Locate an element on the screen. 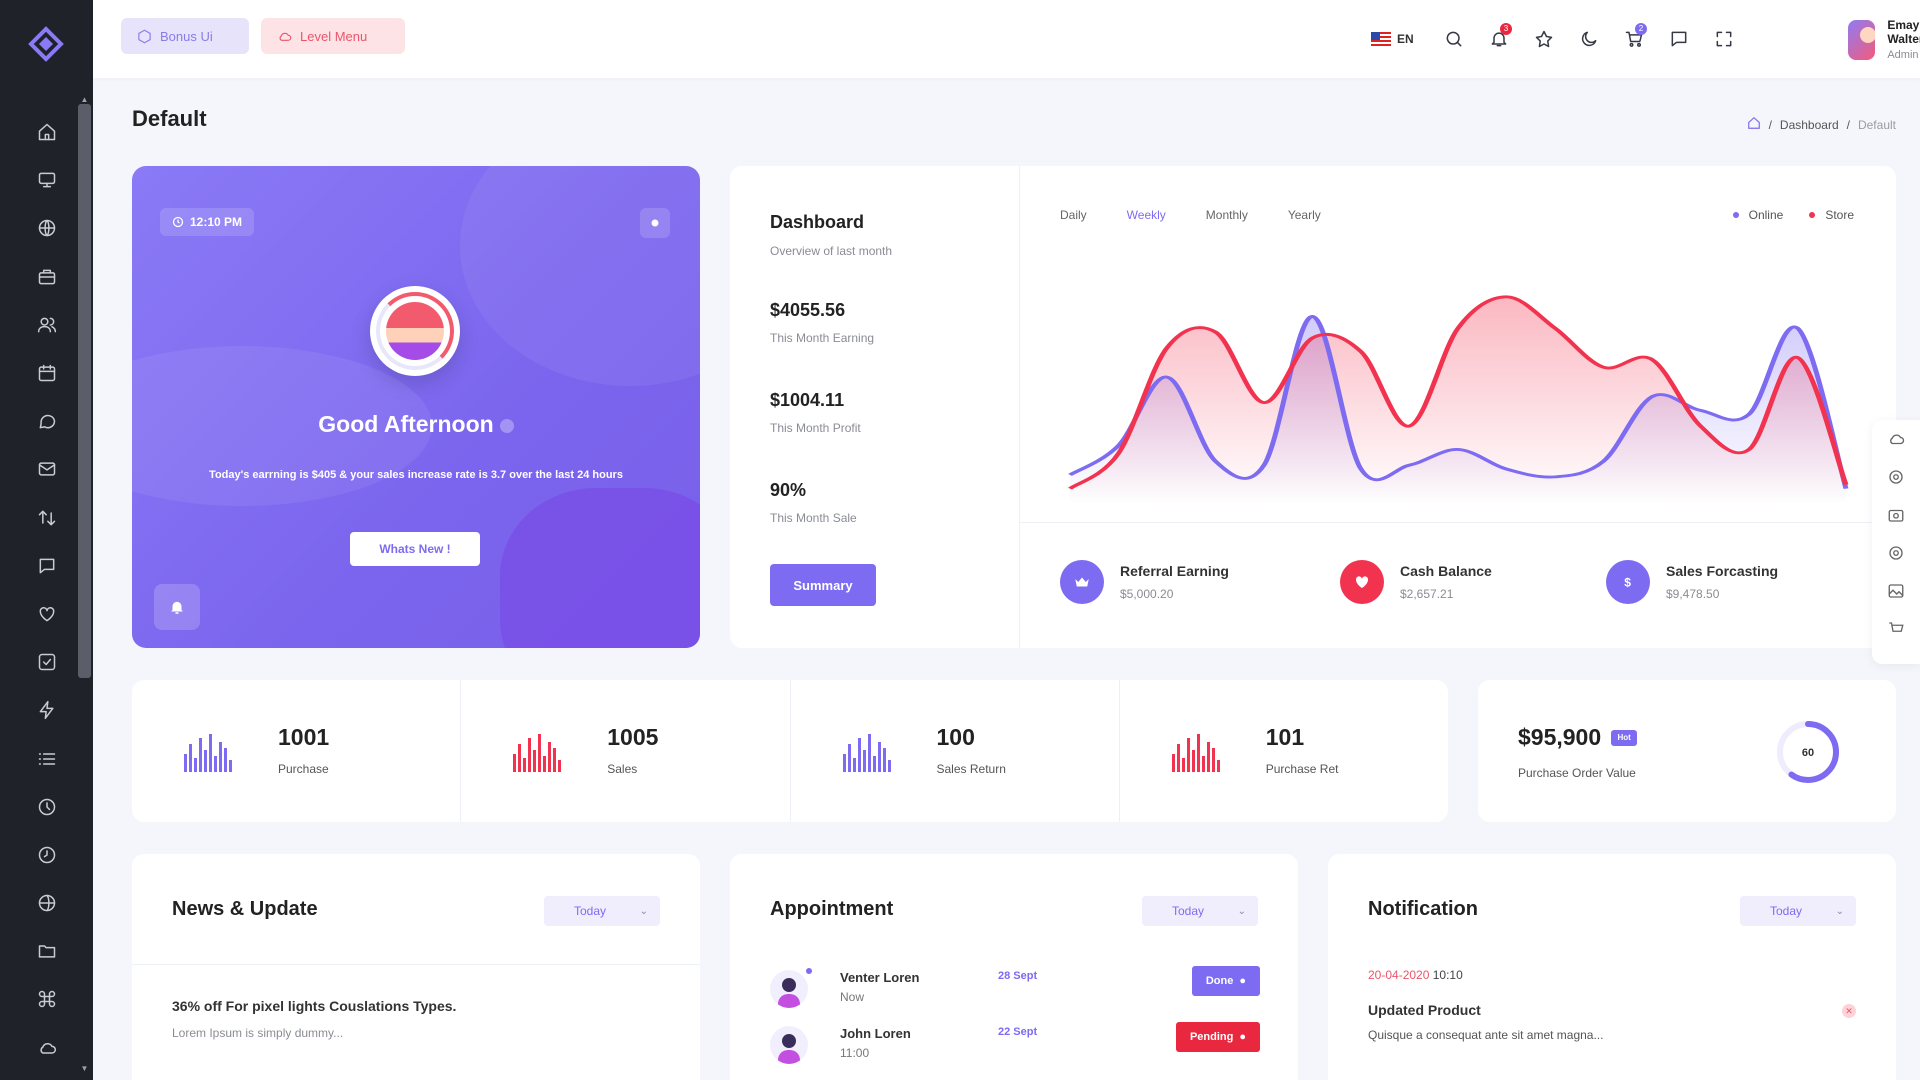 The image size is (1920, 1080). sidebar-item-commands is located at coordinates (46, 999).